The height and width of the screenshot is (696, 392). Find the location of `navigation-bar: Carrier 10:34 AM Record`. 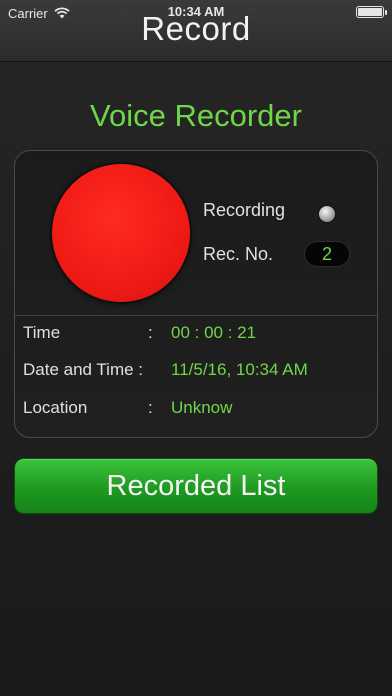

navigation-bar: Carrier 10:34 AM Record is located at coordinates (196, 31).